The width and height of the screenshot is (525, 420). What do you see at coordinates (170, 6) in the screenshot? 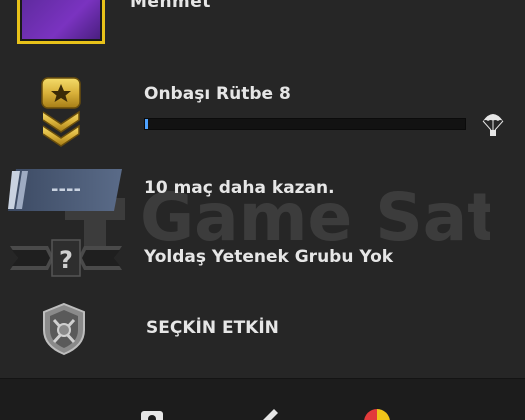
I see `player-name: Mehmet` at bounding box center [170, 6].